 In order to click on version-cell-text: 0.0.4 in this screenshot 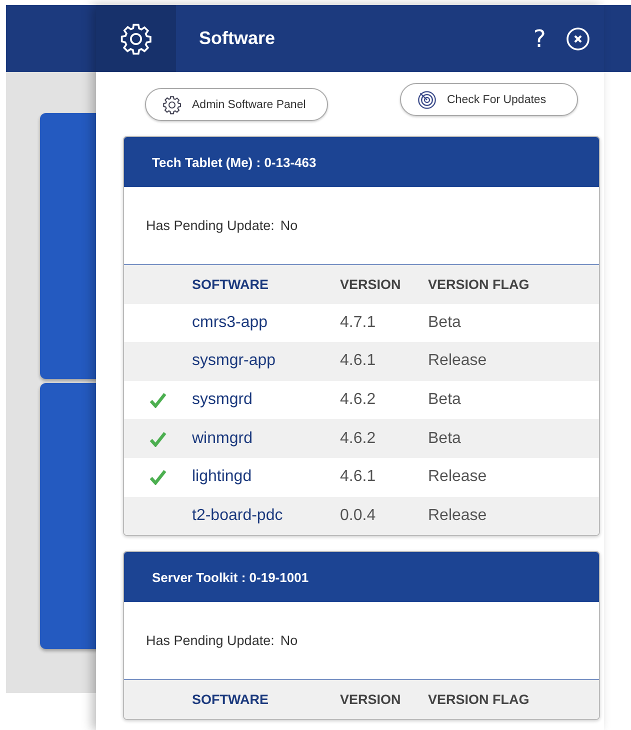, I will do `click(358, 515)`.